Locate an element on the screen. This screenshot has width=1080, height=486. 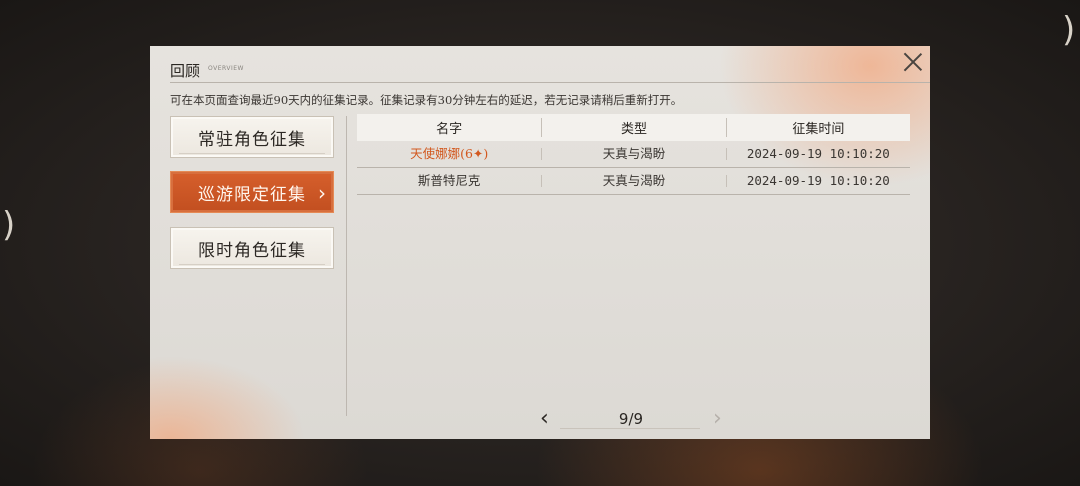
page-indicator: 9/9 is located at coordinates (631, 419).